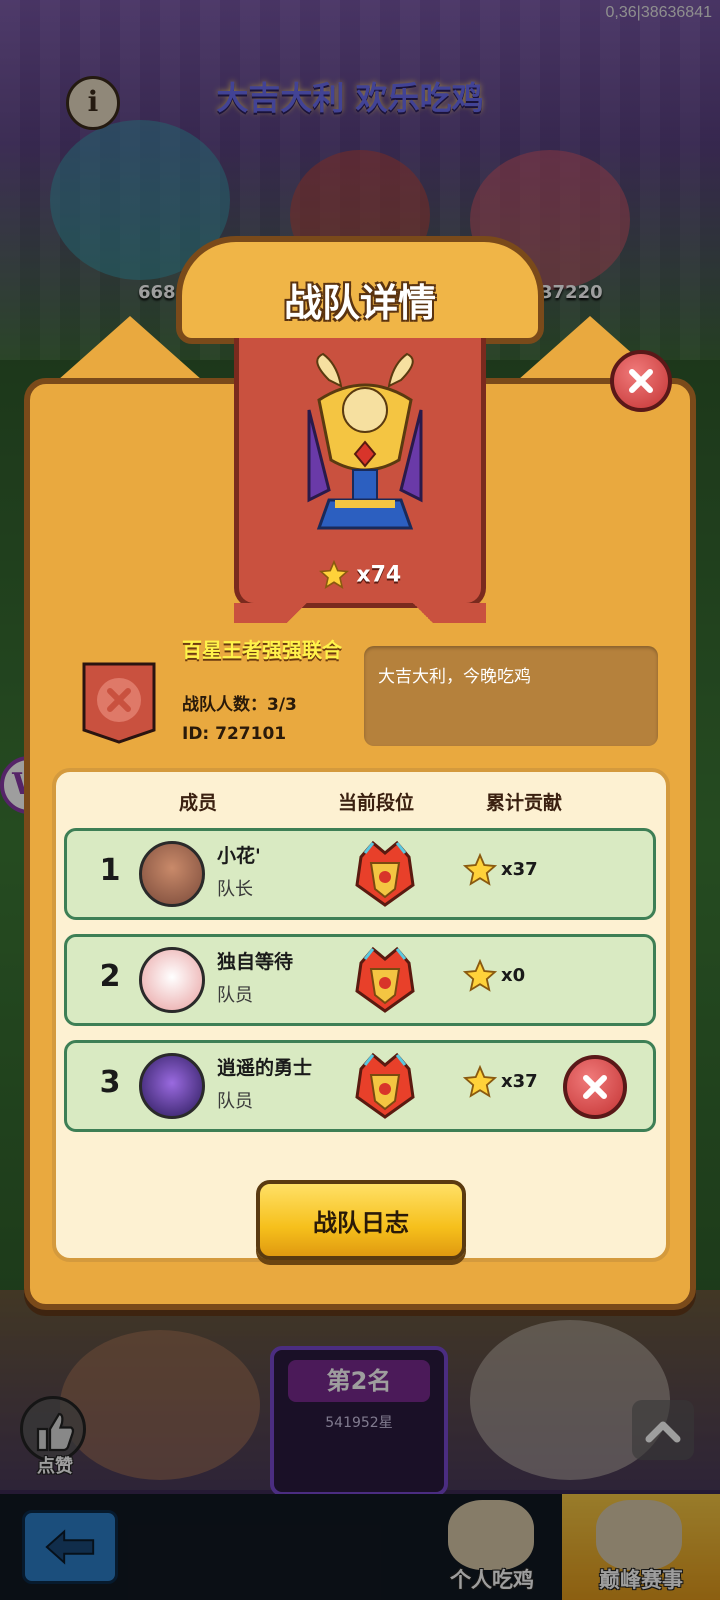 Image resolution: width=720 pixels, height=1600 pixels. What do you see at coordinates (234, 734) in the screenshot?
I see `team-id: ID: 727101` at bounding box center [234, 734].